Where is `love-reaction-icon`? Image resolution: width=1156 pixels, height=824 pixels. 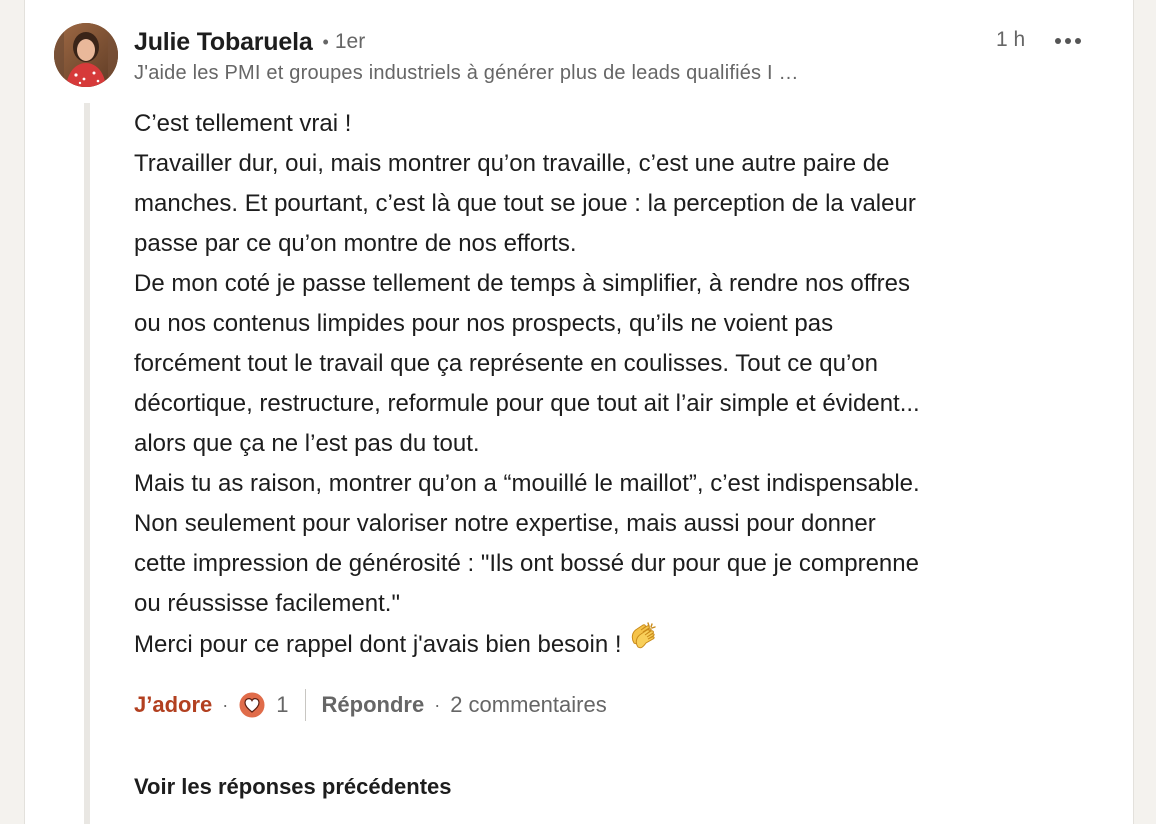
love-reaction-icon is located at coordinates (252, 705).